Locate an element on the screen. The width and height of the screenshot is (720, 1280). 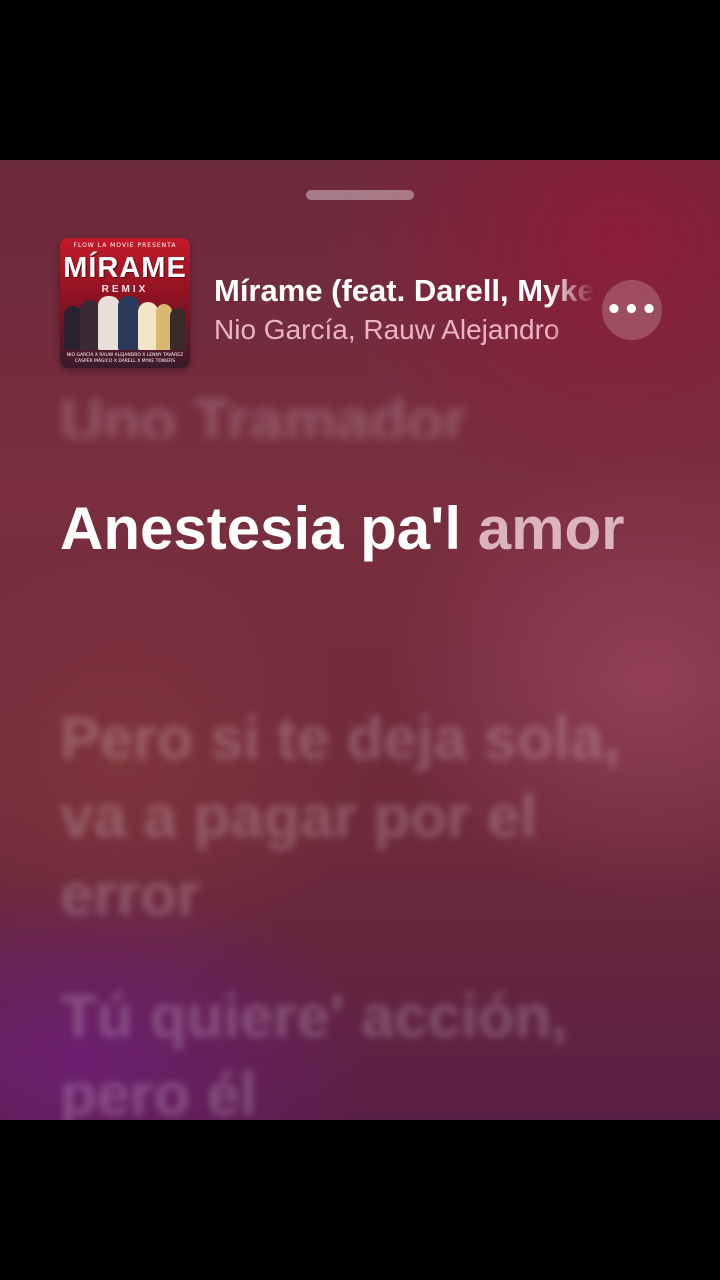
top-letterbox is located at coordinates (360, 80).